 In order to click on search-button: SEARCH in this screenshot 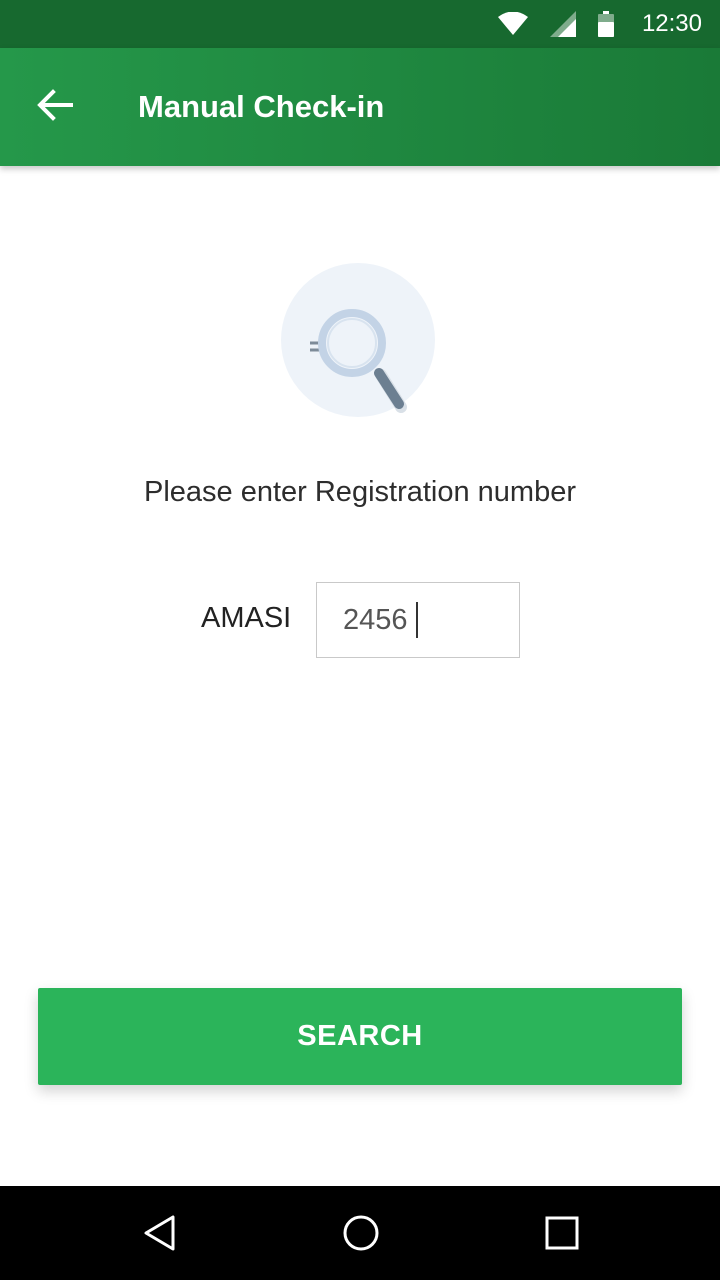, I will do `click(360, 1036)`.